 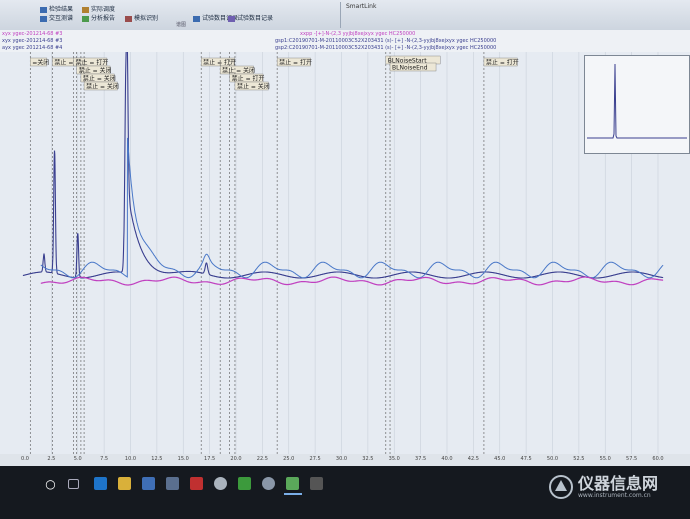 What do you see at coordinates (605, 459) in the screenshot?
I see `x-tick-label: 55.0` at bounding box center [605, 459].